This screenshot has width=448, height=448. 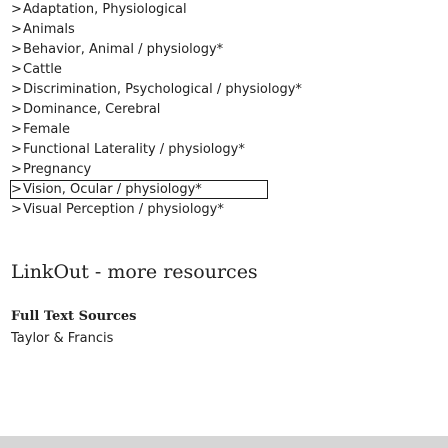 What do you see at coordinates (105, 10) in the screenshot?
I see `mesh-term-label: Adaptation, Physiological` at bounding box center [105, 10].